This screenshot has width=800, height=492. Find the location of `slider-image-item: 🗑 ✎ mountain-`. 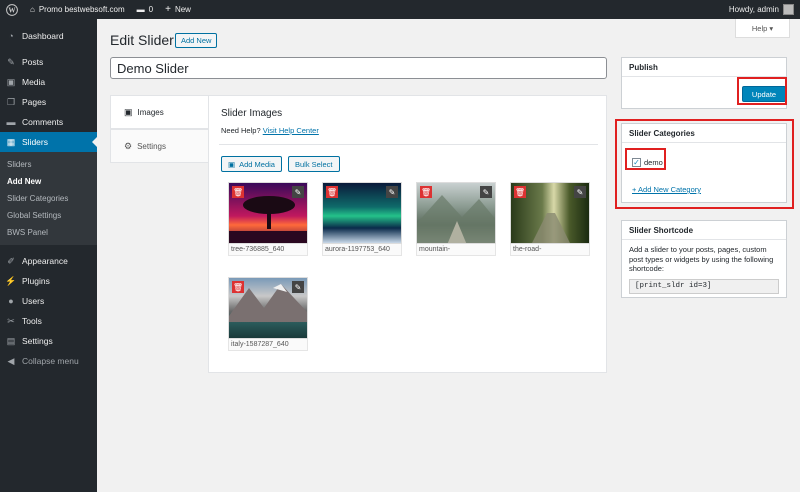

slider-image-item: 🗑 ✎ mountain- is located at coordinates (456, 219).